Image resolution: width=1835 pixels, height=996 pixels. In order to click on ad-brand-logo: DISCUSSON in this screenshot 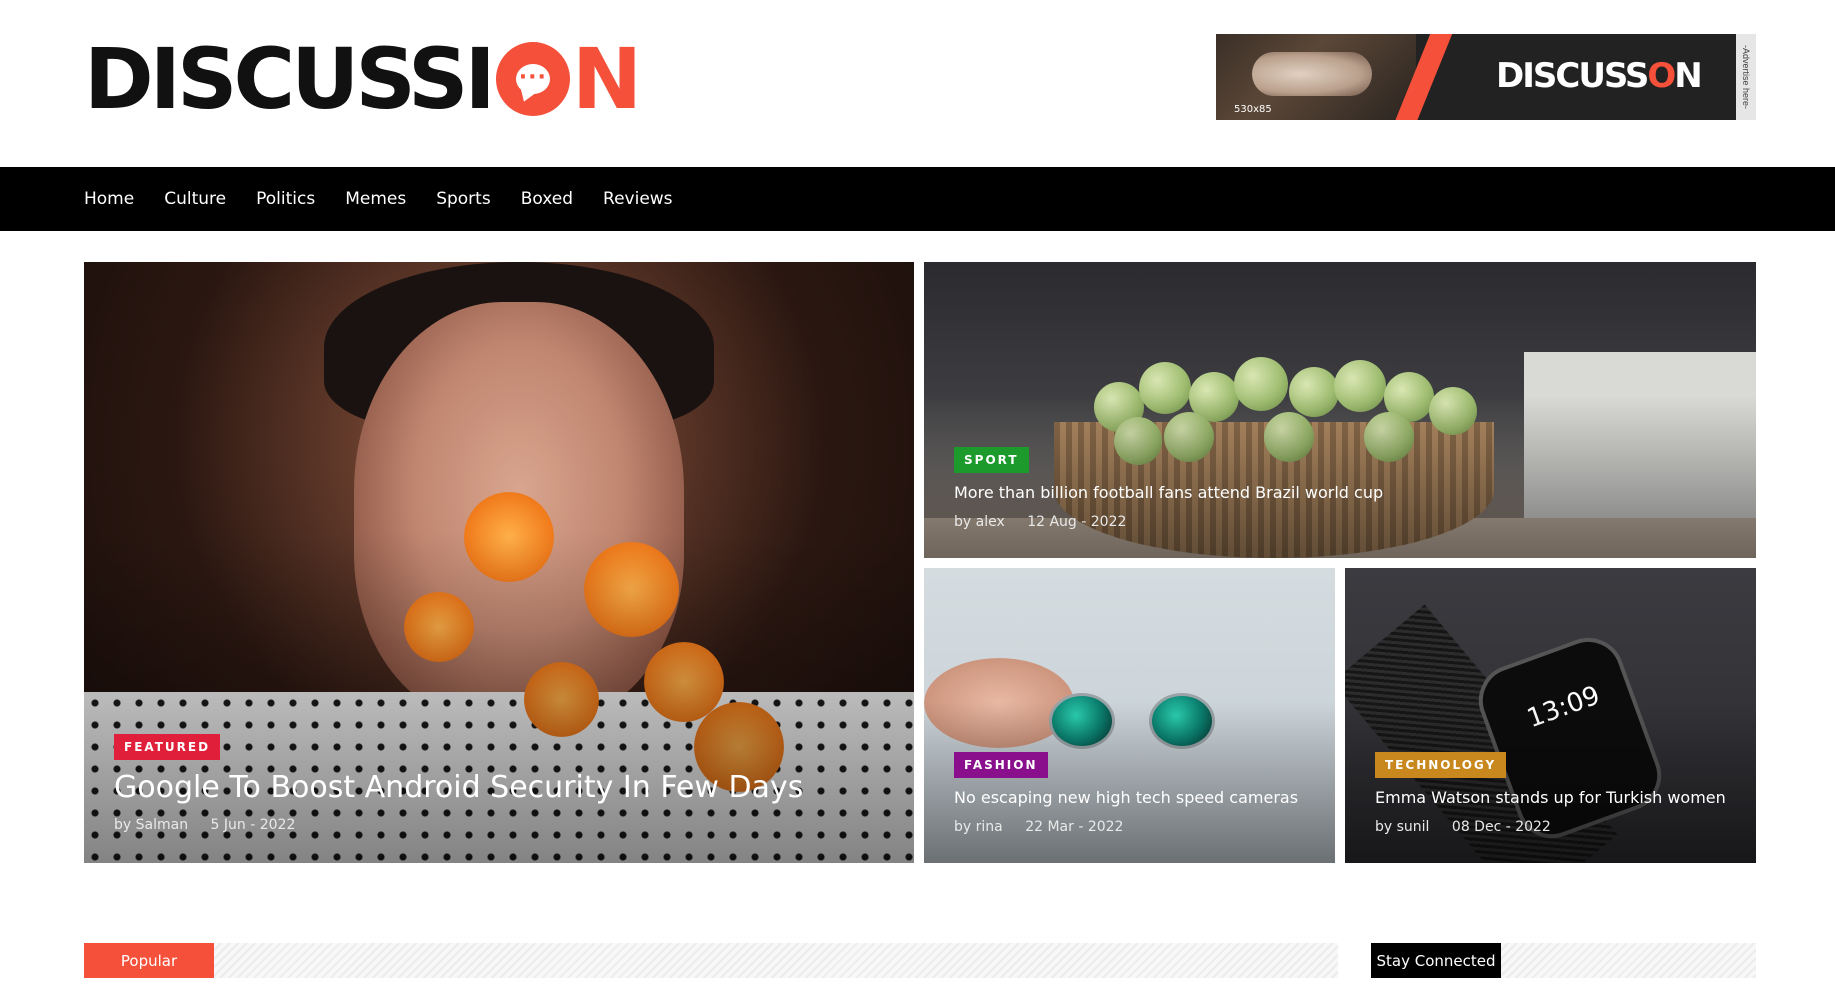, I will do `click(1599, 76)`.